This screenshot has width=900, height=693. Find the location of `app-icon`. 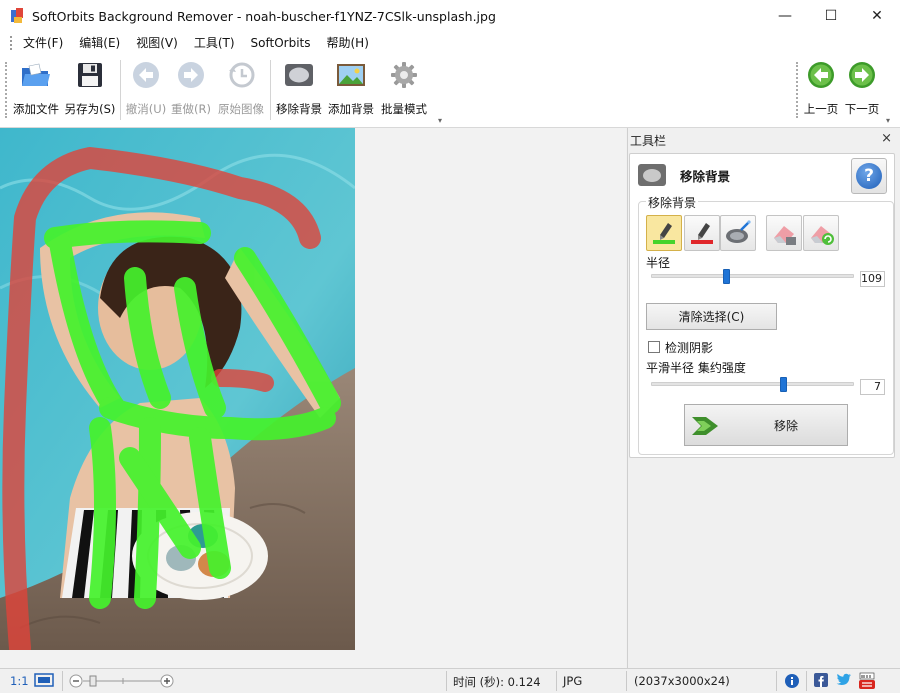

app-icon is located at coordinates (17, 16).